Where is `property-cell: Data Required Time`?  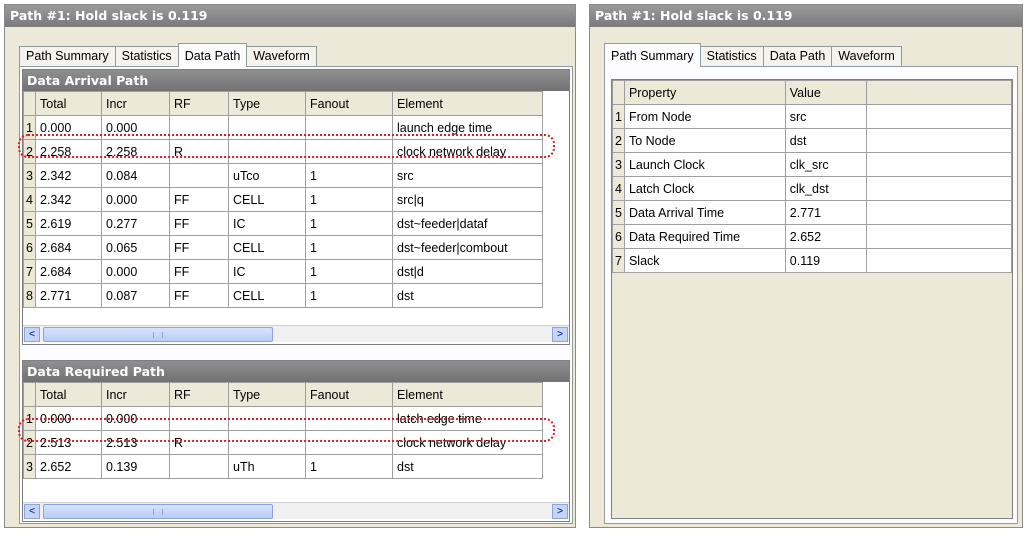 property-cell: Data Required Time is located at coordinates (704, 236).